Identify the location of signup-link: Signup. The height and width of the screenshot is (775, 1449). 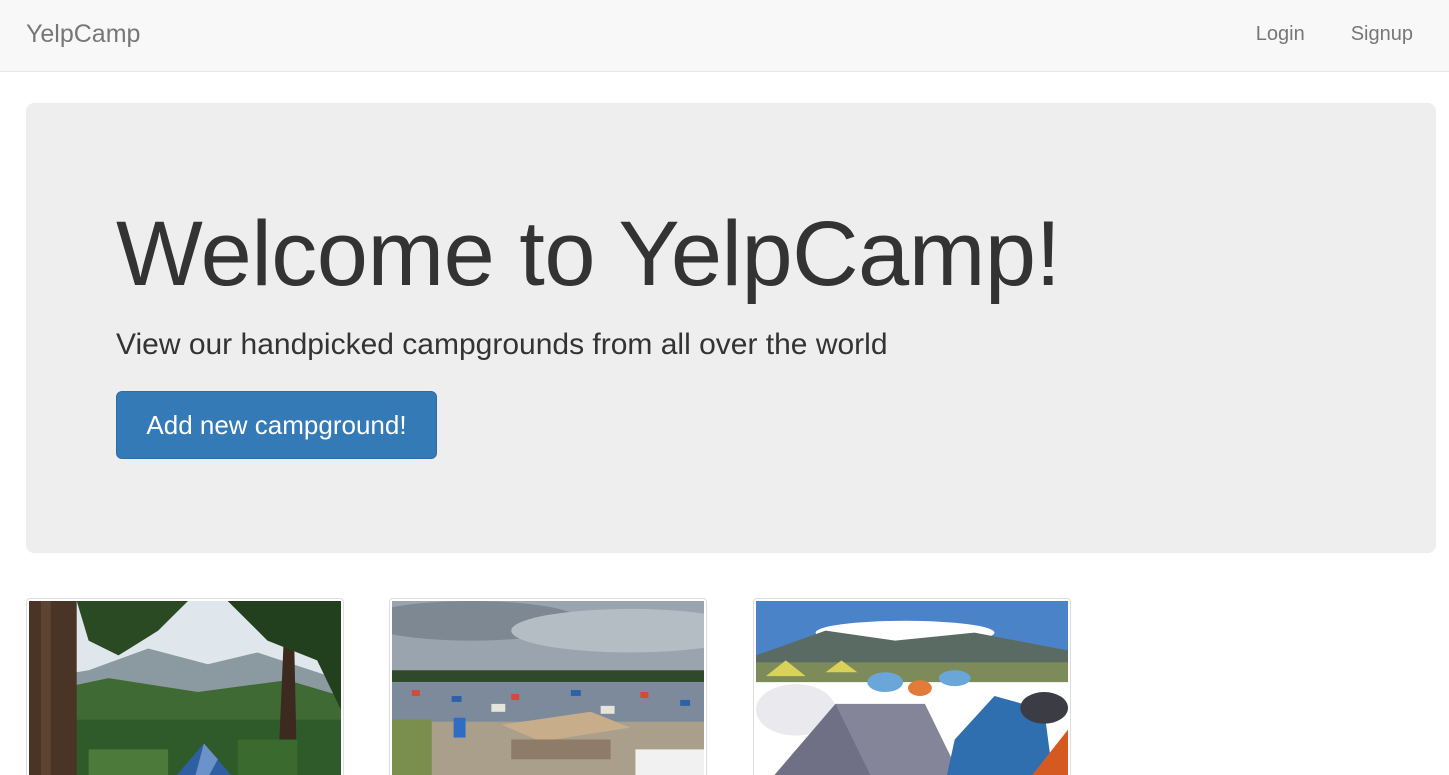
(1382, 34).